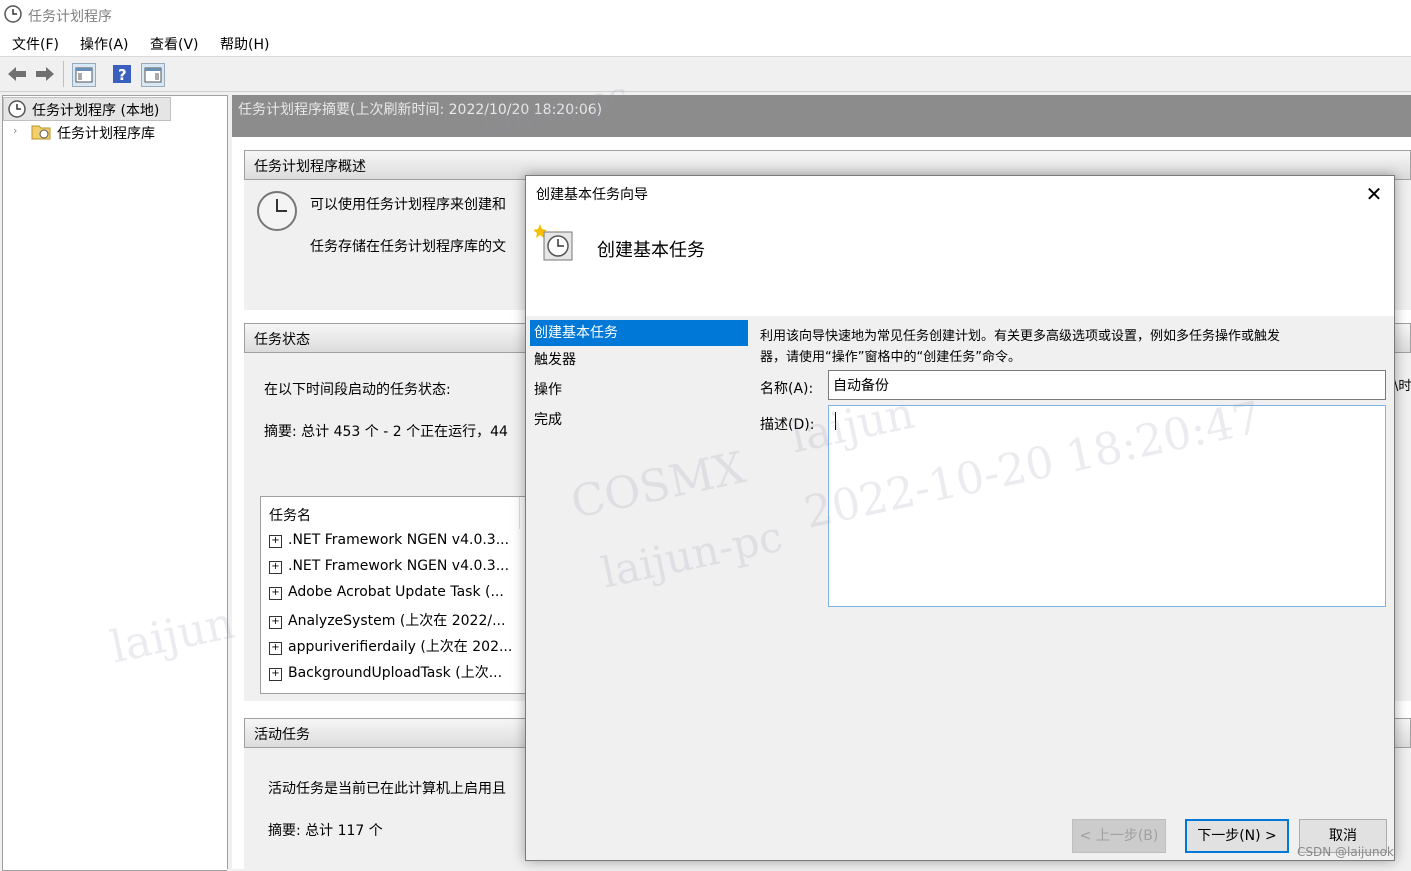 Image resolution: width=1411 pixels, height=871 pixels. Describe the element at coordinates (35, 44) in the screenshot. I see `menu-file: 文件(F)` at that location.